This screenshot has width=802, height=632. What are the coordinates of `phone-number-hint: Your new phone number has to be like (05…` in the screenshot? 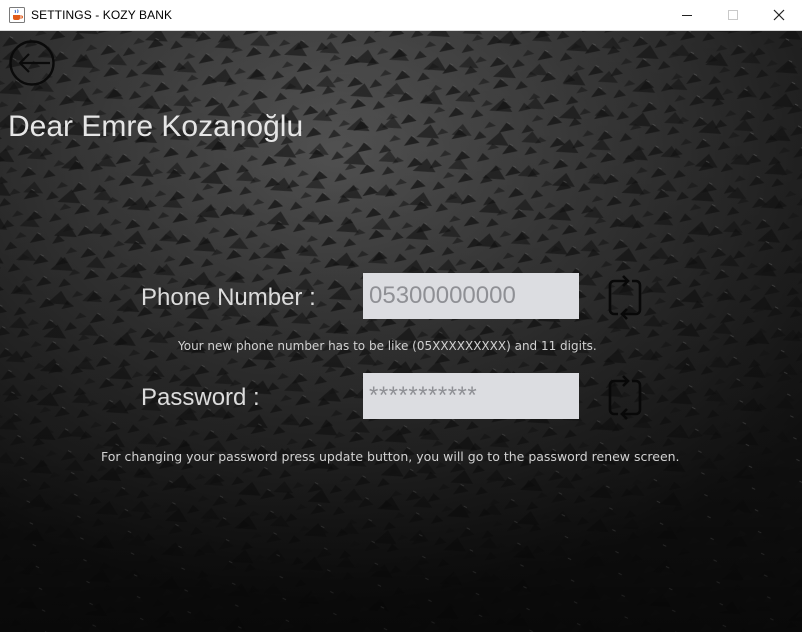 It's located at (387, 346).